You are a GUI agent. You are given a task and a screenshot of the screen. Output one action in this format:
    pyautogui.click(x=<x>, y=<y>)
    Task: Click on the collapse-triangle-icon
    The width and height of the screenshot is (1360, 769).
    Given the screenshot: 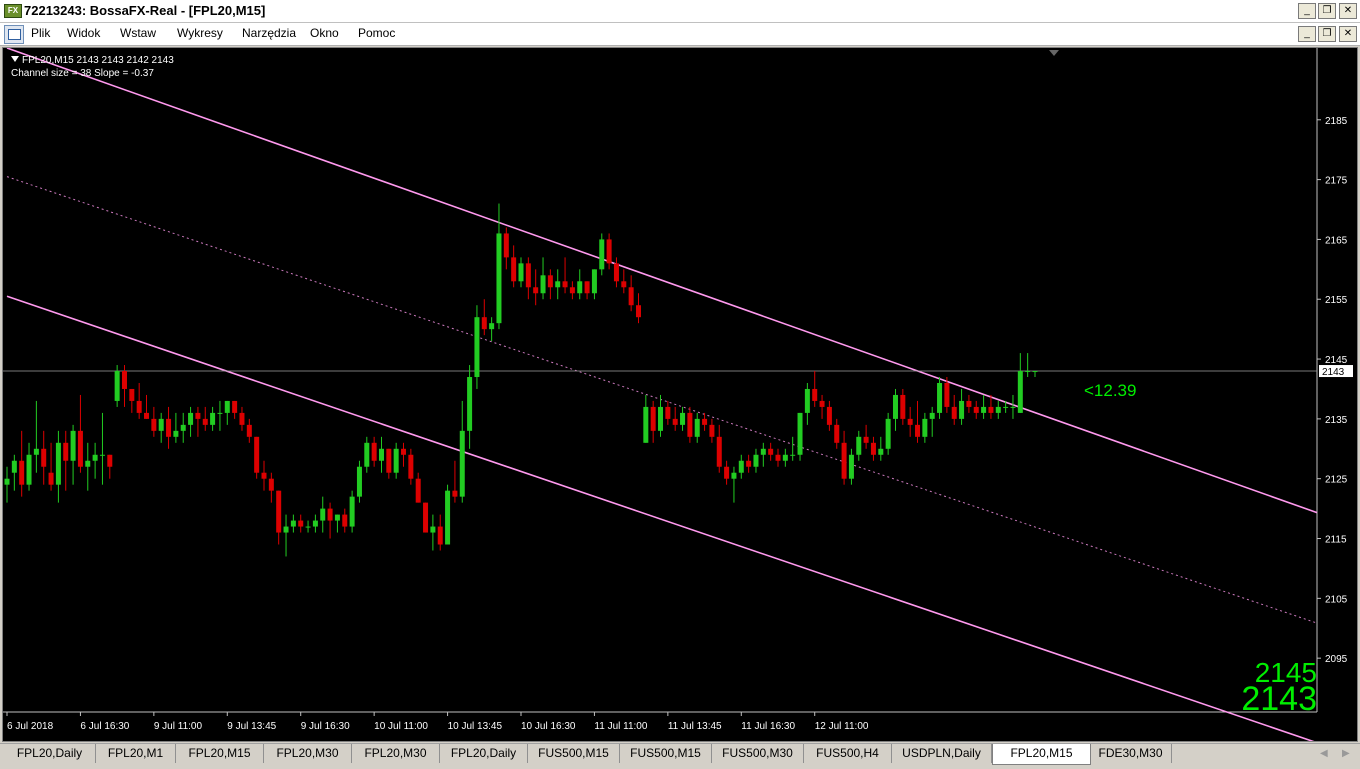 What is the action you would take?
    pyautogui.click(x=15, y=59)
    